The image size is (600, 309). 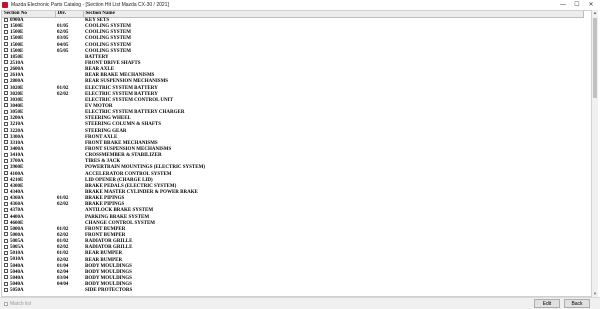 I want to click on vertical-scrollbar: ▲ ▼, so click(x=595, y=153).